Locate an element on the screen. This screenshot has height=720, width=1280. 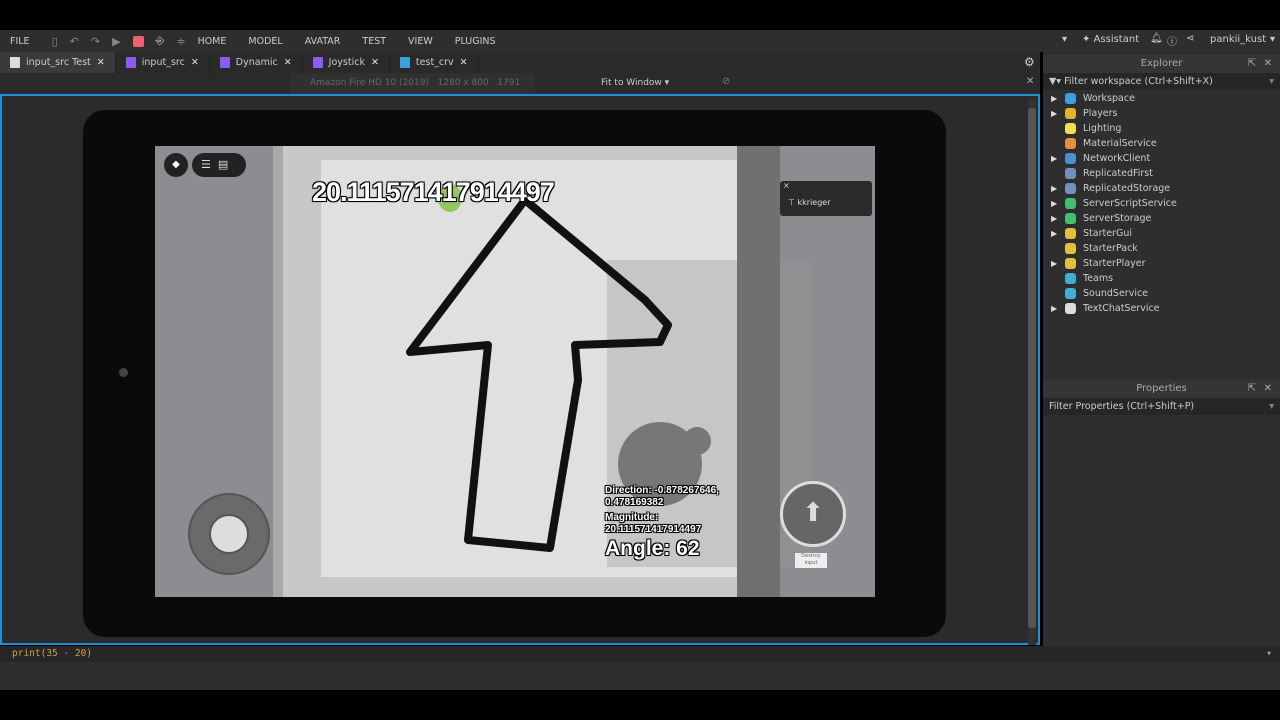
thumbstick-base is located at coordinates (229, 534).